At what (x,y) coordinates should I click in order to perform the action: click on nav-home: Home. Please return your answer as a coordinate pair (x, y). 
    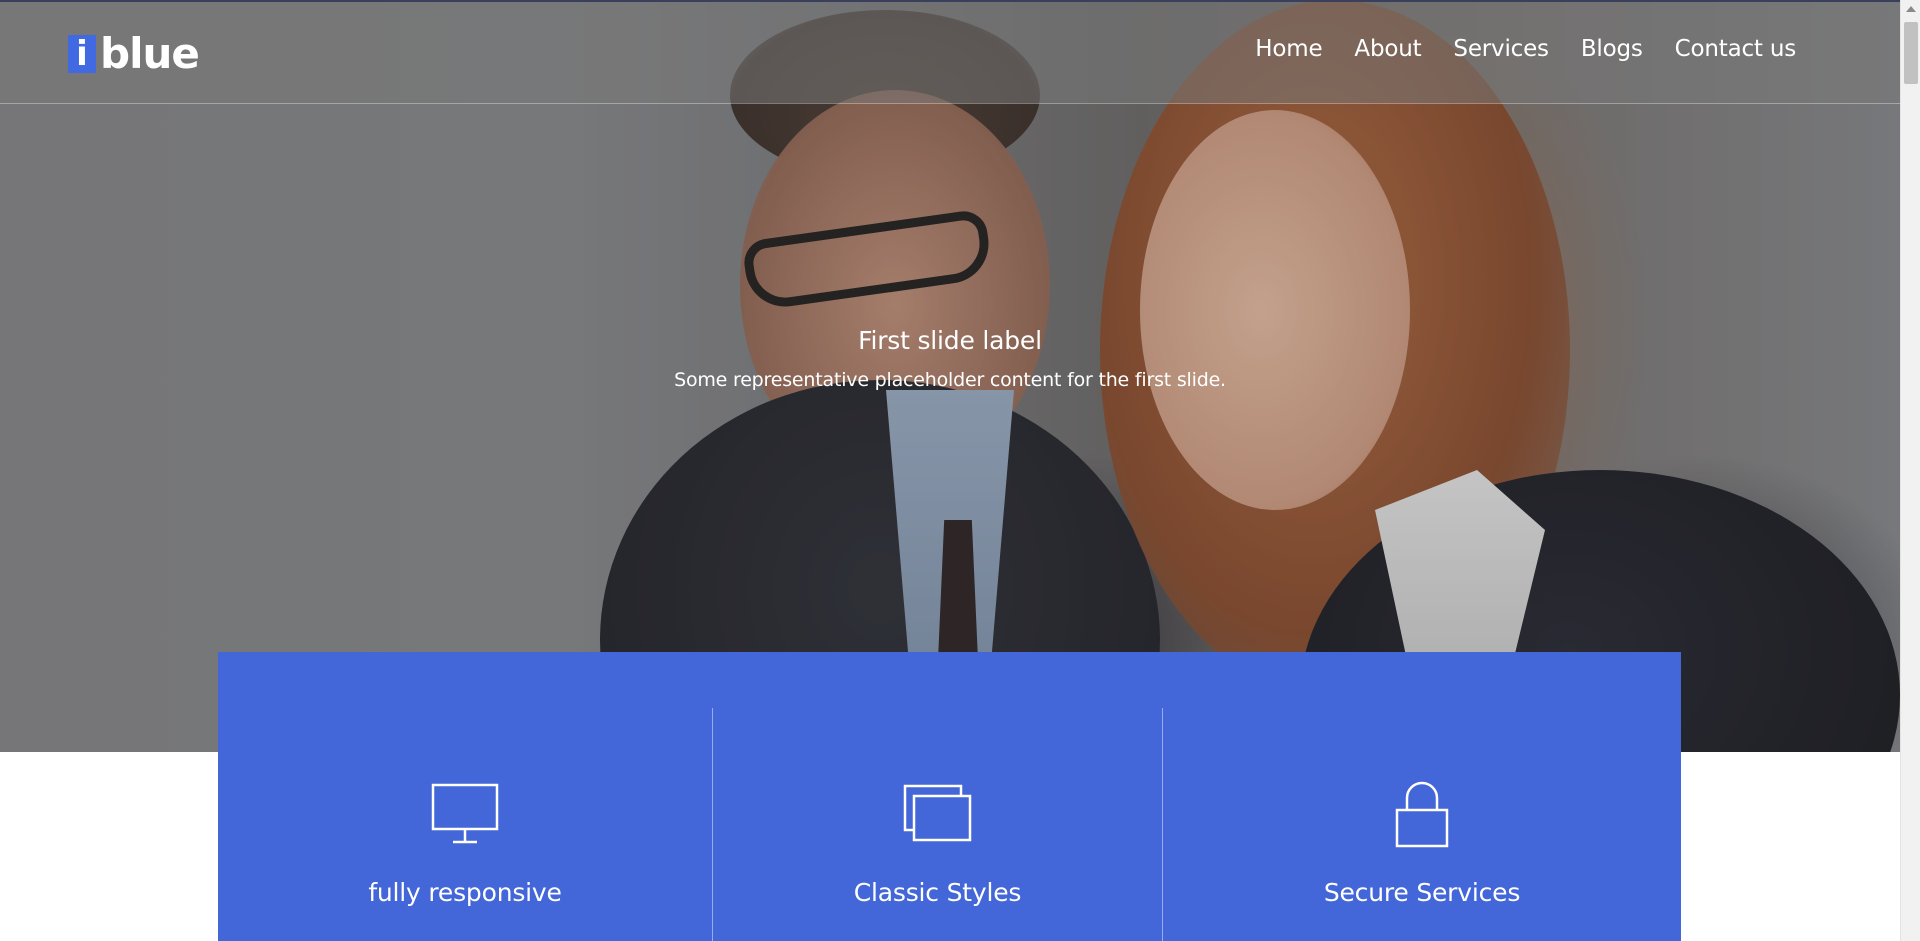
    Looking at the image, I should click on (1288, 49).